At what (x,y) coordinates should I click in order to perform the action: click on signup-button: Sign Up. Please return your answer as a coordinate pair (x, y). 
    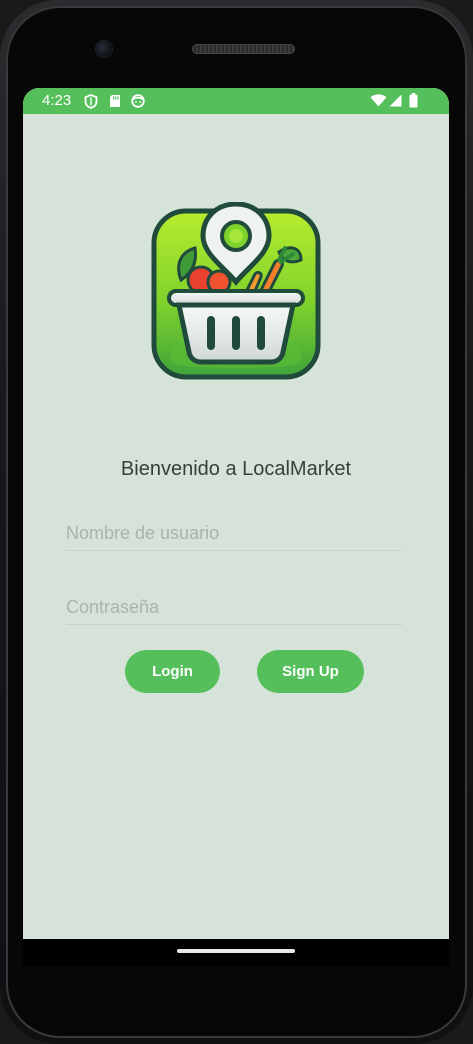
    Looking at the image, I should click on (310, 671).